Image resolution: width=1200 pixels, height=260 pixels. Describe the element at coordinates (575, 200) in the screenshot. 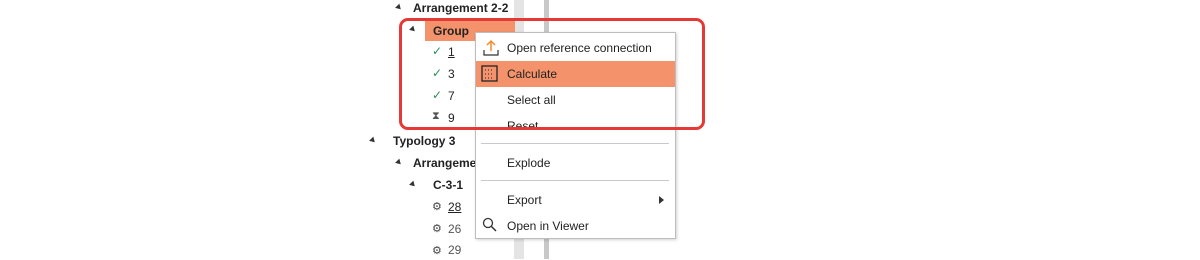

I see `menu-item-export: Export` at that location.